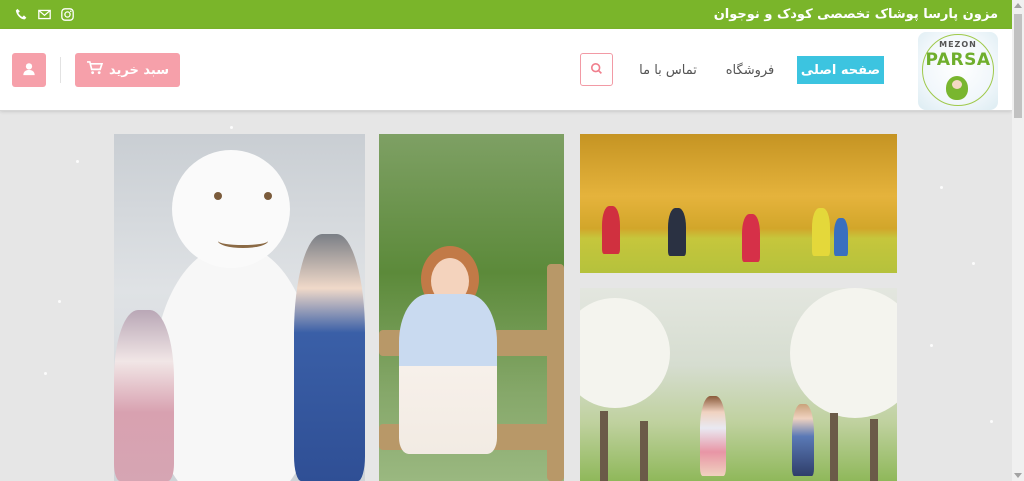 This screenshot has height=481, width=1024. I want to click on logo-main-text: PARSA, so click(958, 60).